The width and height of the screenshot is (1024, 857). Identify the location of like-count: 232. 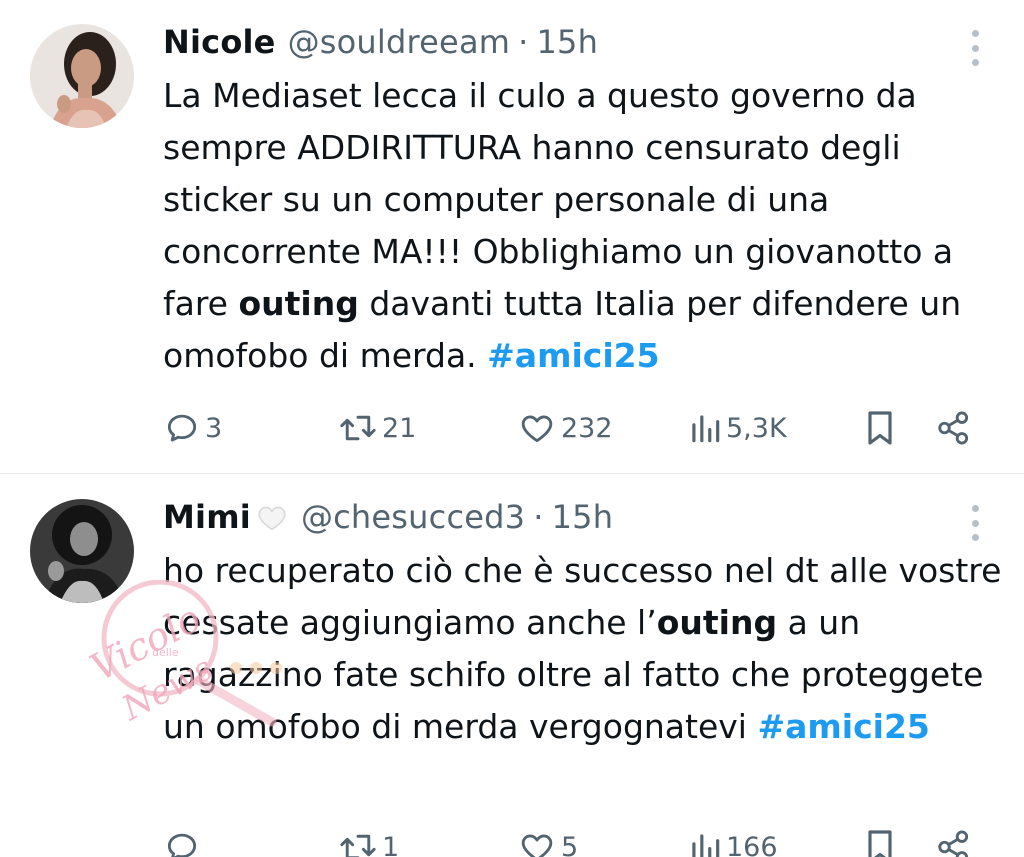
(587, 428).